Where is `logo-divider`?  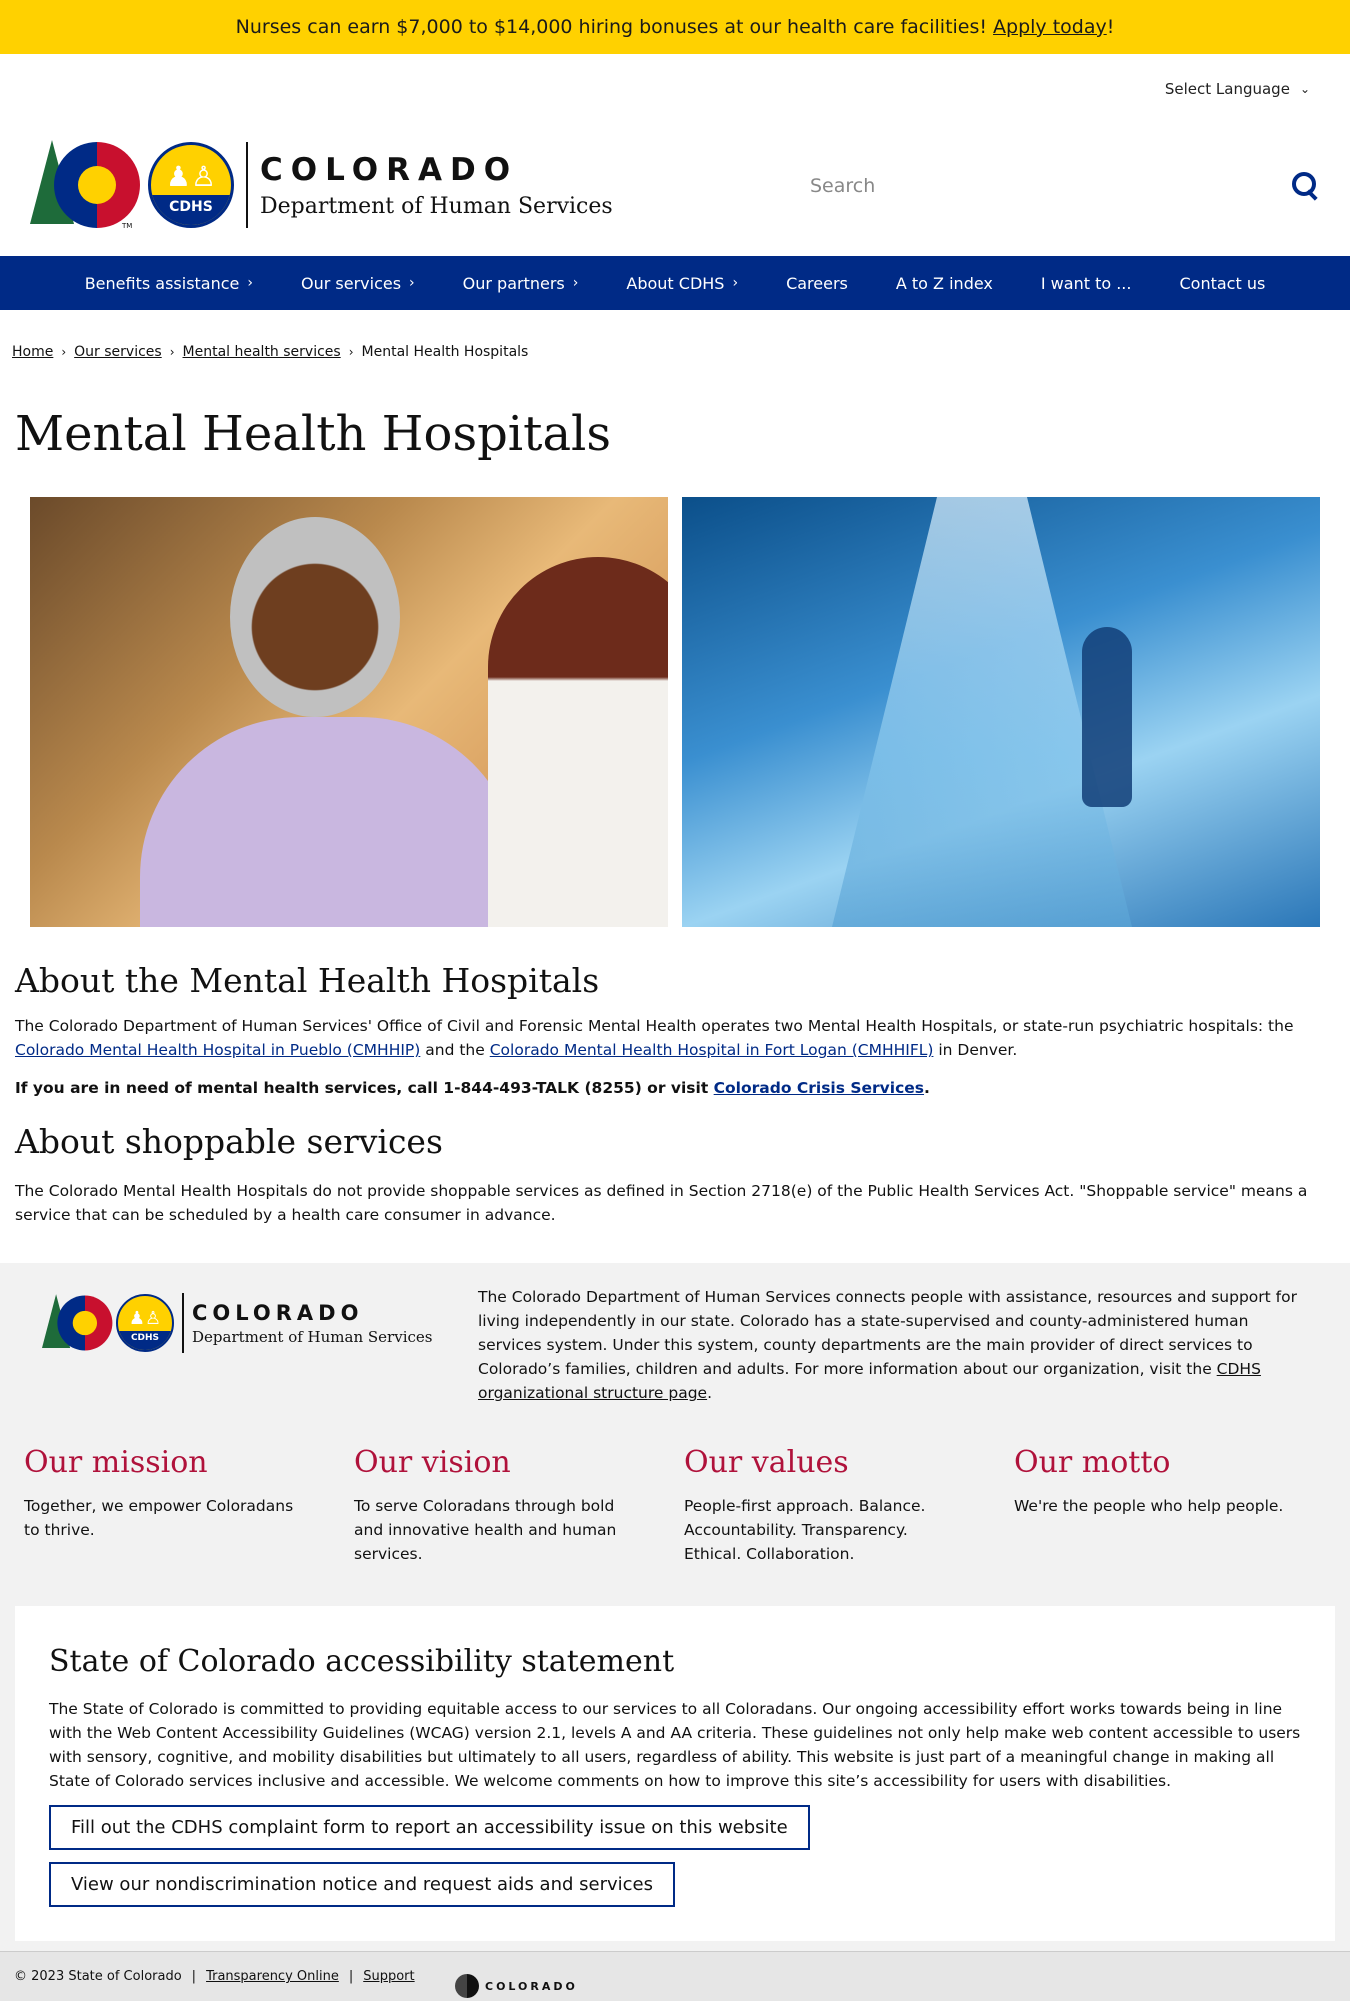 logo-divider is located at coordinates (247, 185).